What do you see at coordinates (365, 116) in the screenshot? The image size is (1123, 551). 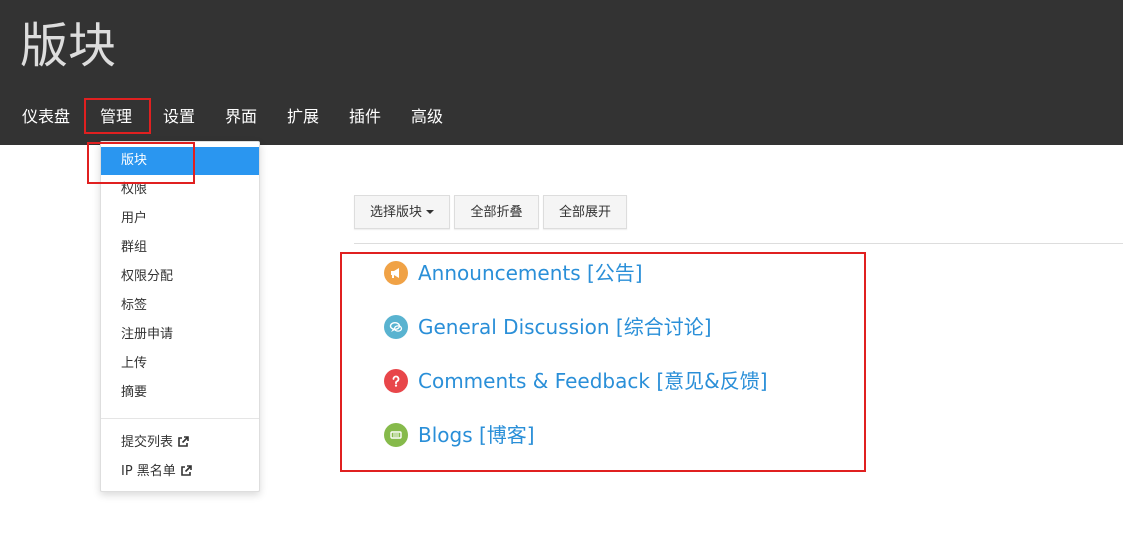 I see `nav-plugins: 插件` at bounding box center [365, 116].